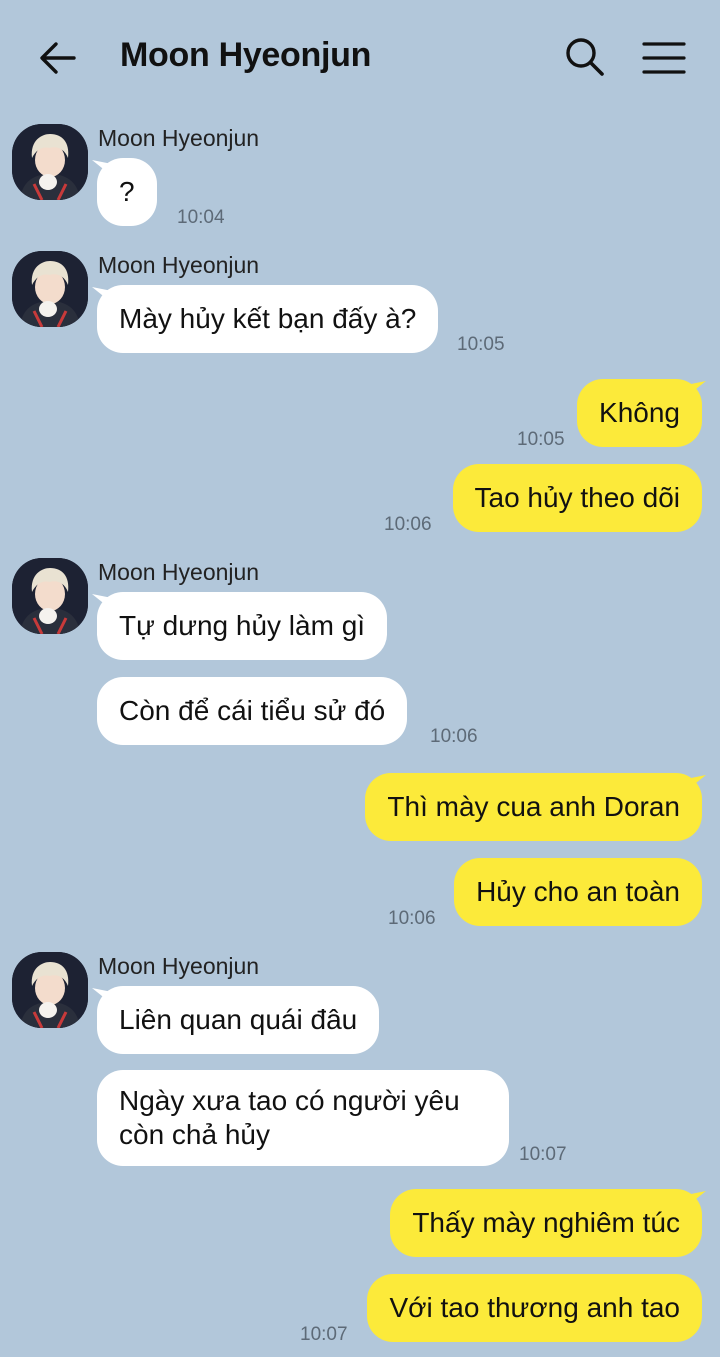 Image resolution: width=720 pixels, height=1357 pixels. I want to click on message-bubble-incoming: Ngày xưa tao có người yêu còn chả hủy, so click(303, 1118).